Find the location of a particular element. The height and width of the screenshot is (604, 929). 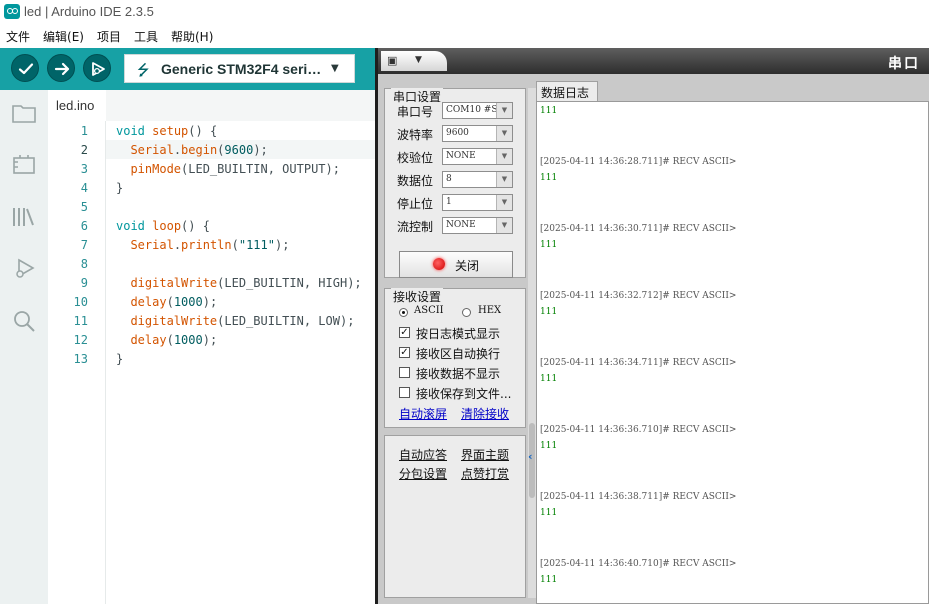

window-titlebar: led | Arduino IDE 2.3.5 is located at coordinates (464, 12).